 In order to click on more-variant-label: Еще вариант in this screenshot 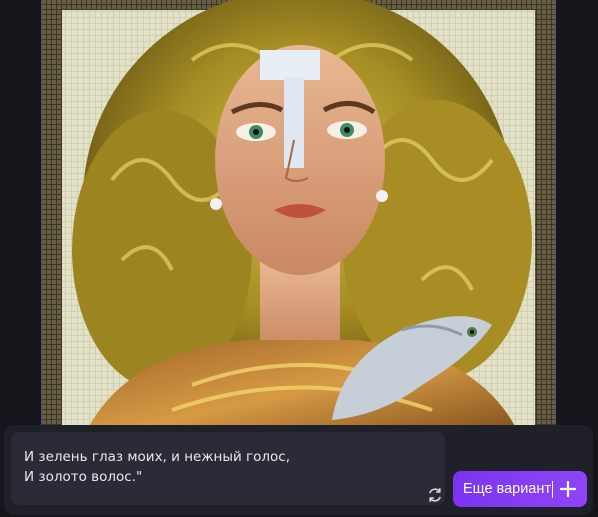, I will do `click(507, 489)`.